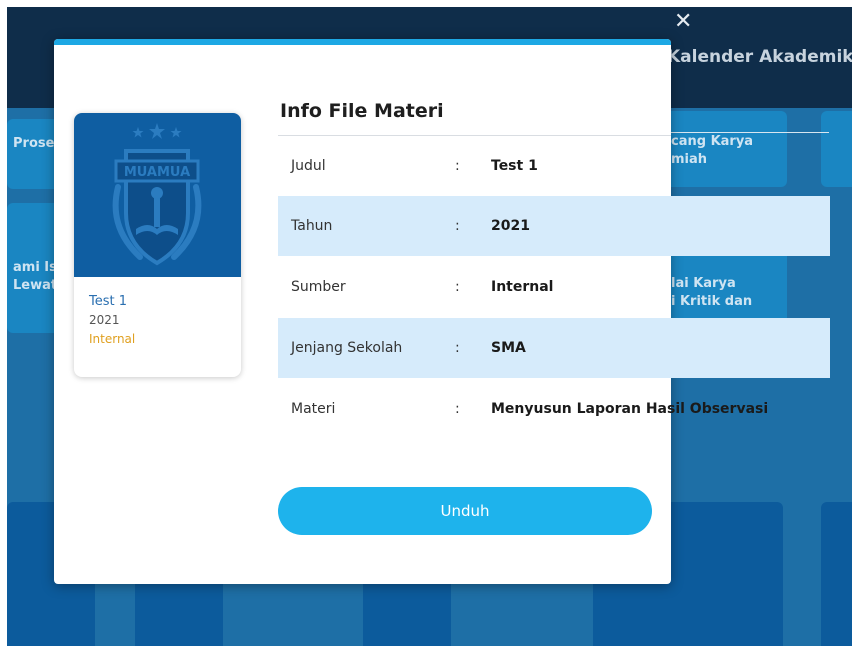  I want to click on row-label: Judul, so click(308, 166).